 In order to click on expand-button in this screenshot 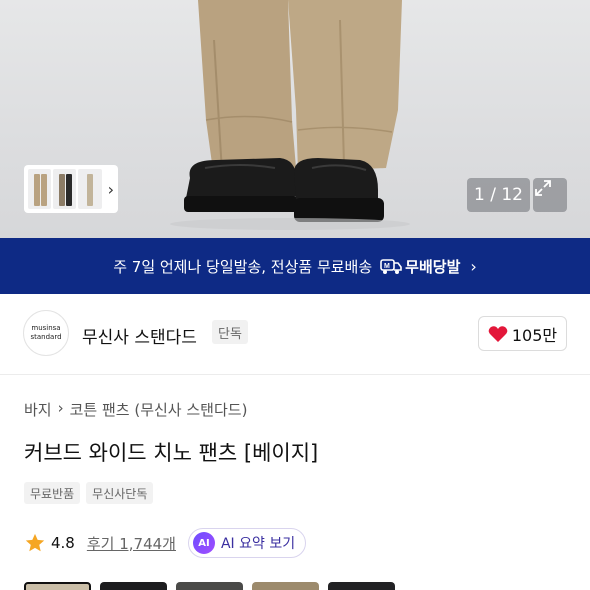, I will do `click(550, 195)`.